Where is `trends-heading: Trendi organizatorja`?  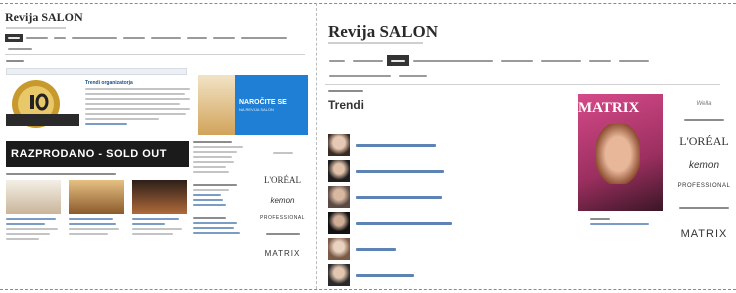 trends-heading: Trendi organizatorja is located at coordinates (109, 83).